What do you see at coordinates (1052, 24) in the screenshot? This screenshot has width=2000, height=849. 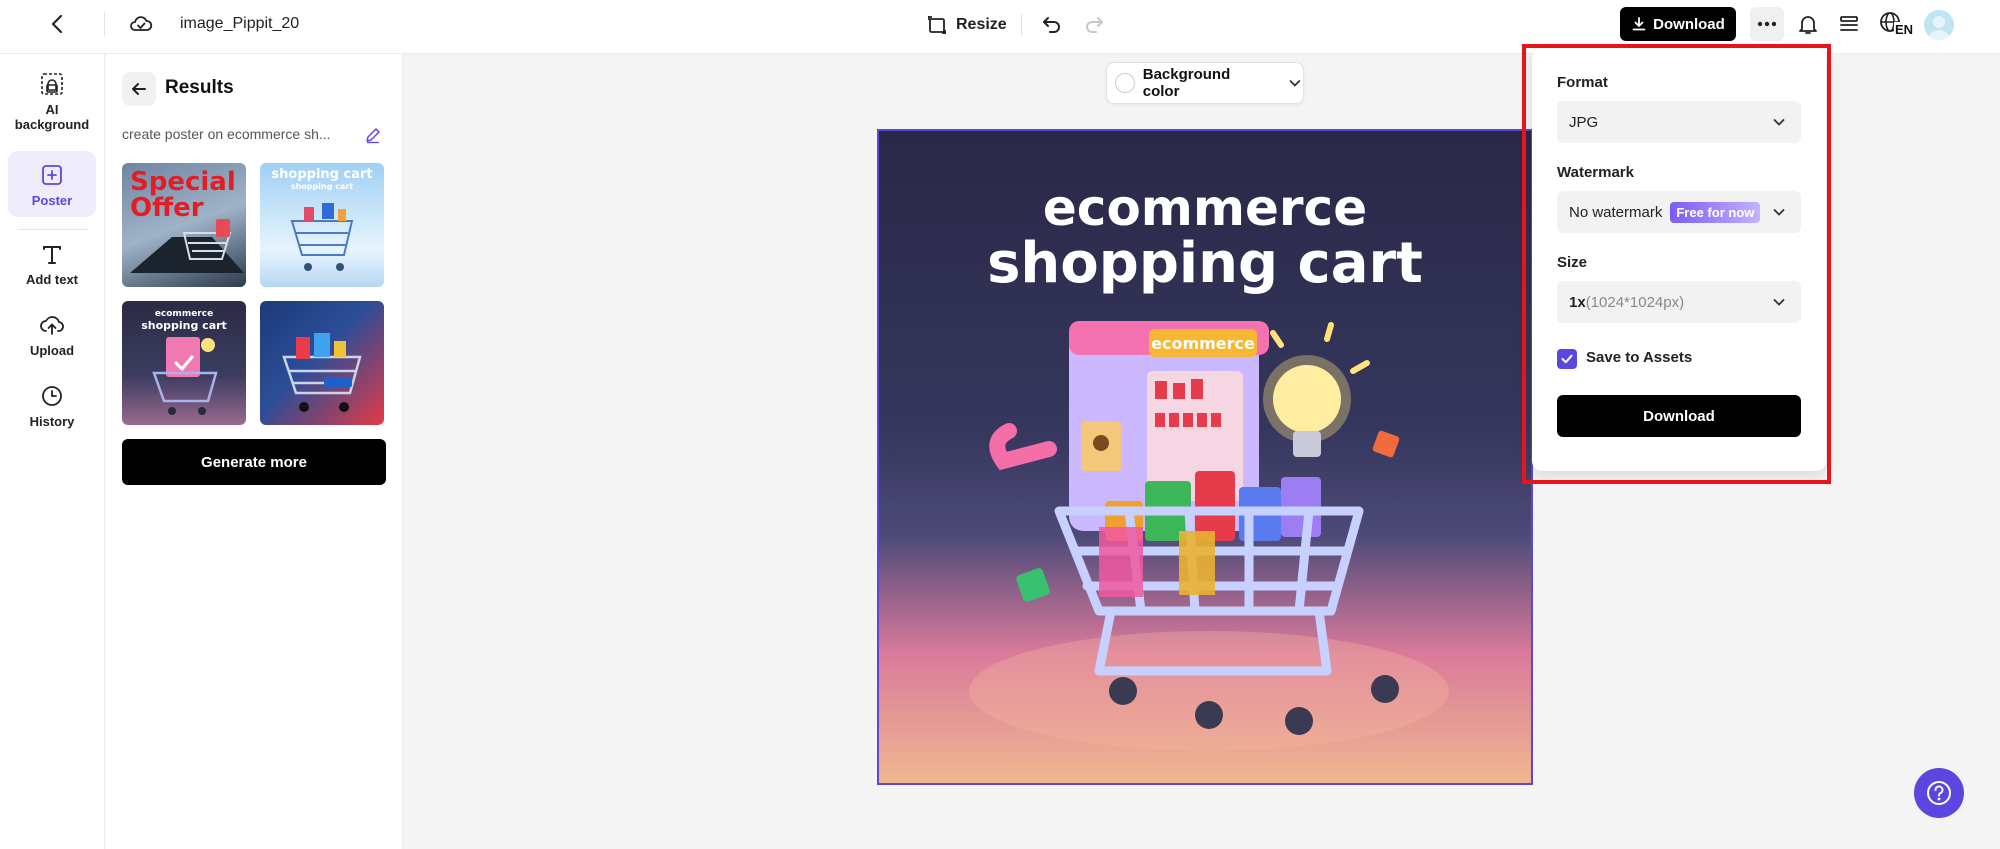 I see `undo-icon` at bounding box center [1052, 24].